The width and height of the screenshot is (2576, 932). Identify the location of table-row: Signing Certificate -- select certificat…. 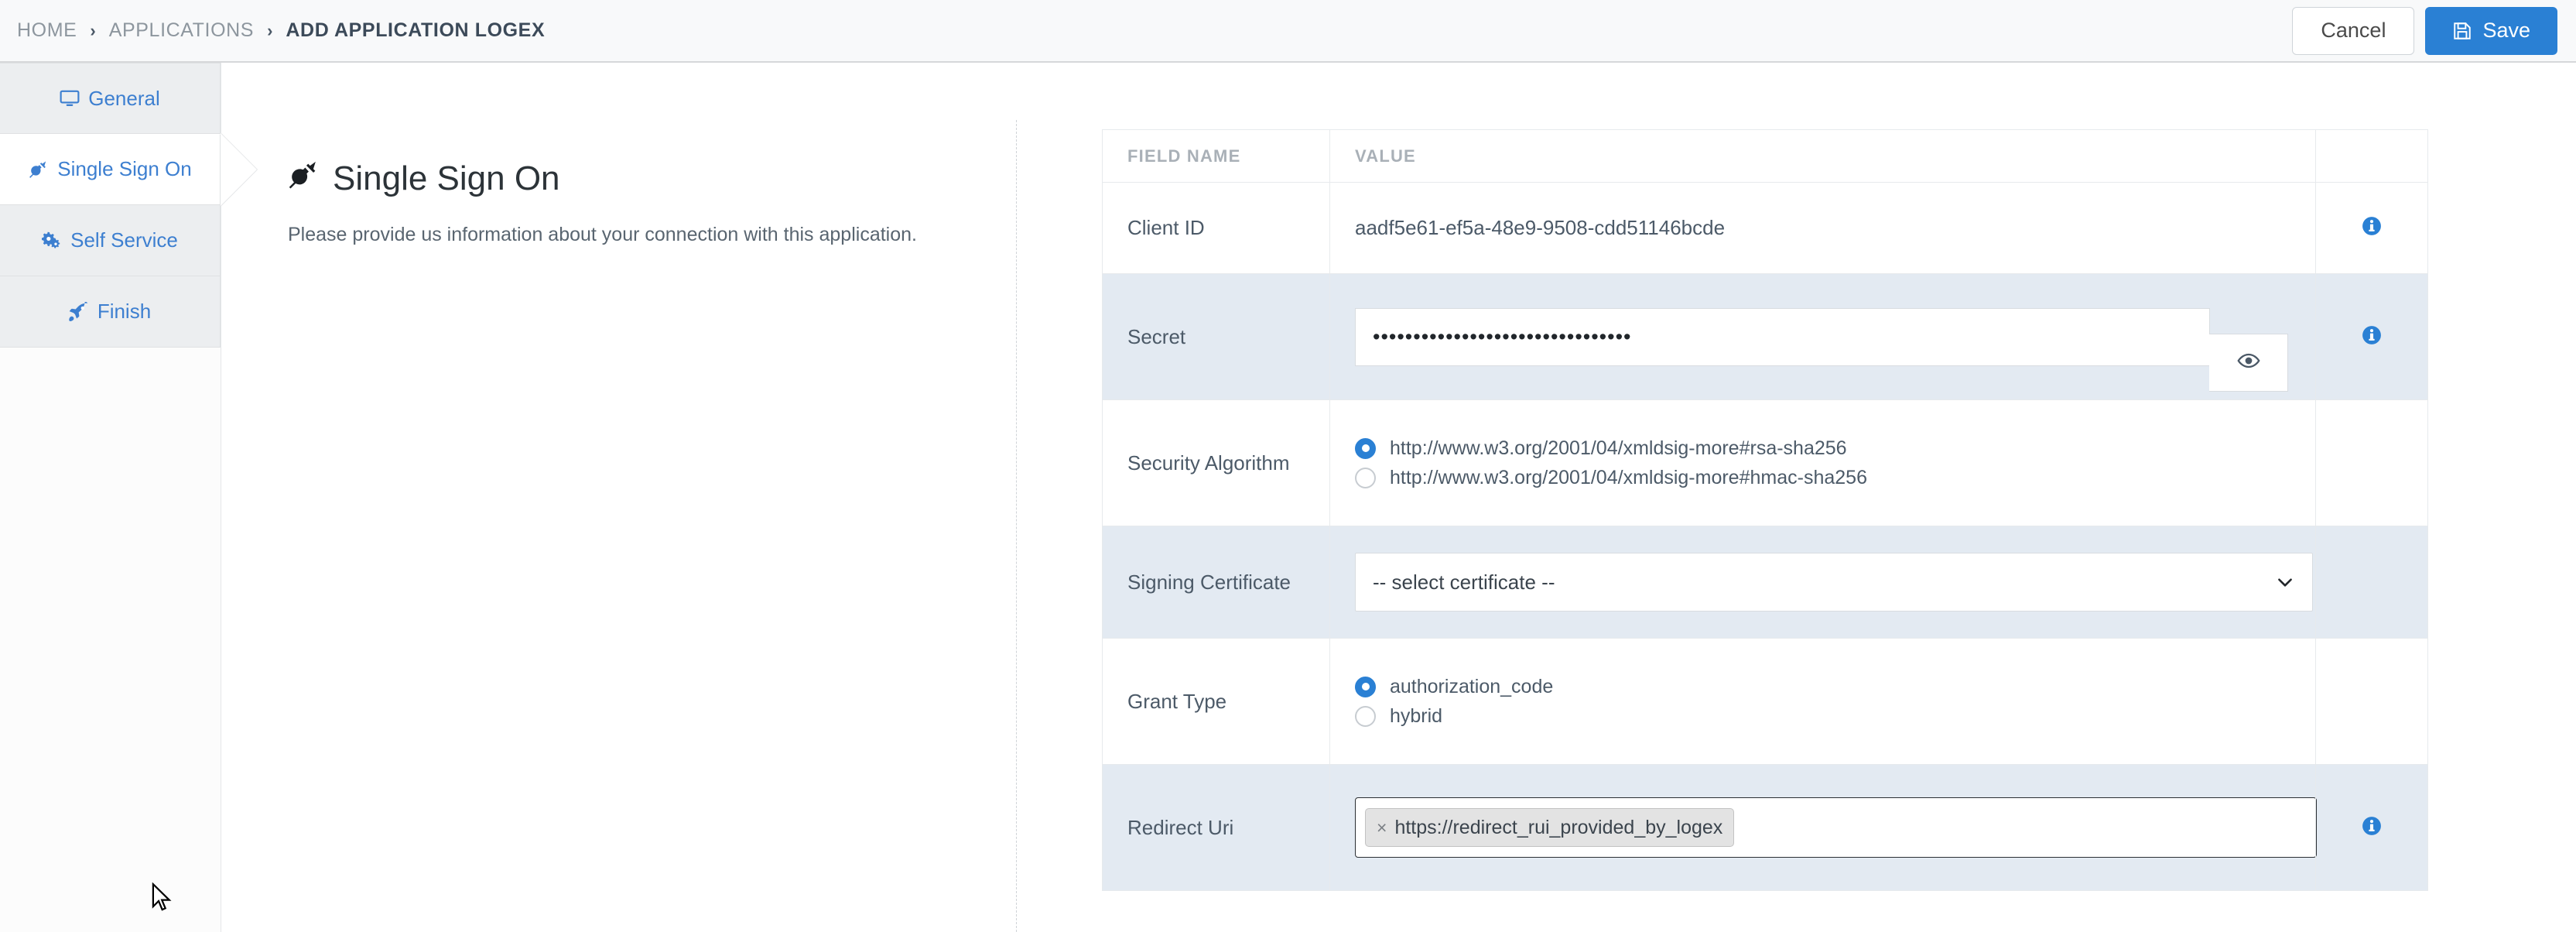
(1765, 582).